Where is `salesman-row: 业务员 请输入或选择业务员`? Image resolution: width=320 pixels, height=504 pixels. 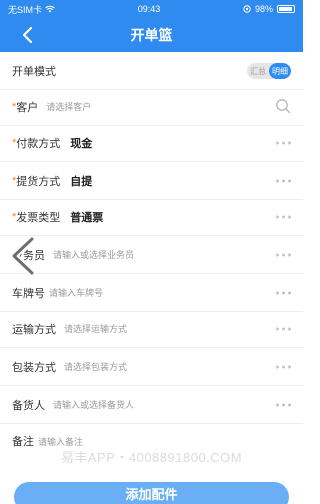
salesman-row: 业务员 请输入或选择业务员 is located at coordinates (151, 255).